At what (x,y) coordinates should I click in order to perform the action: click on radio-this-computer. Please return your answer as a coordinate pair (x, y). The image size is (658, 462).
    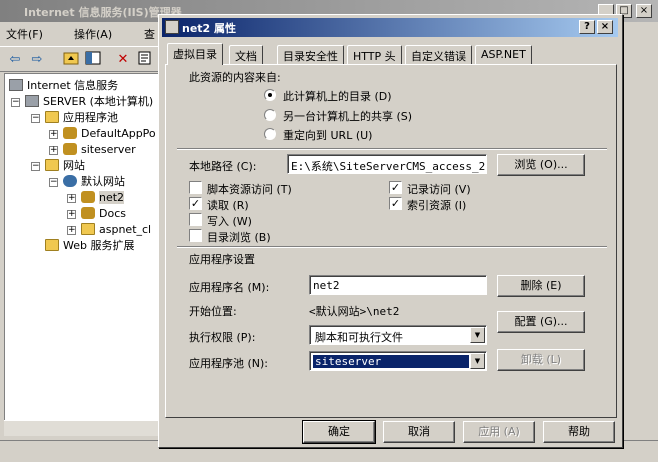
    Looking at the image, I should click on (270, 95).